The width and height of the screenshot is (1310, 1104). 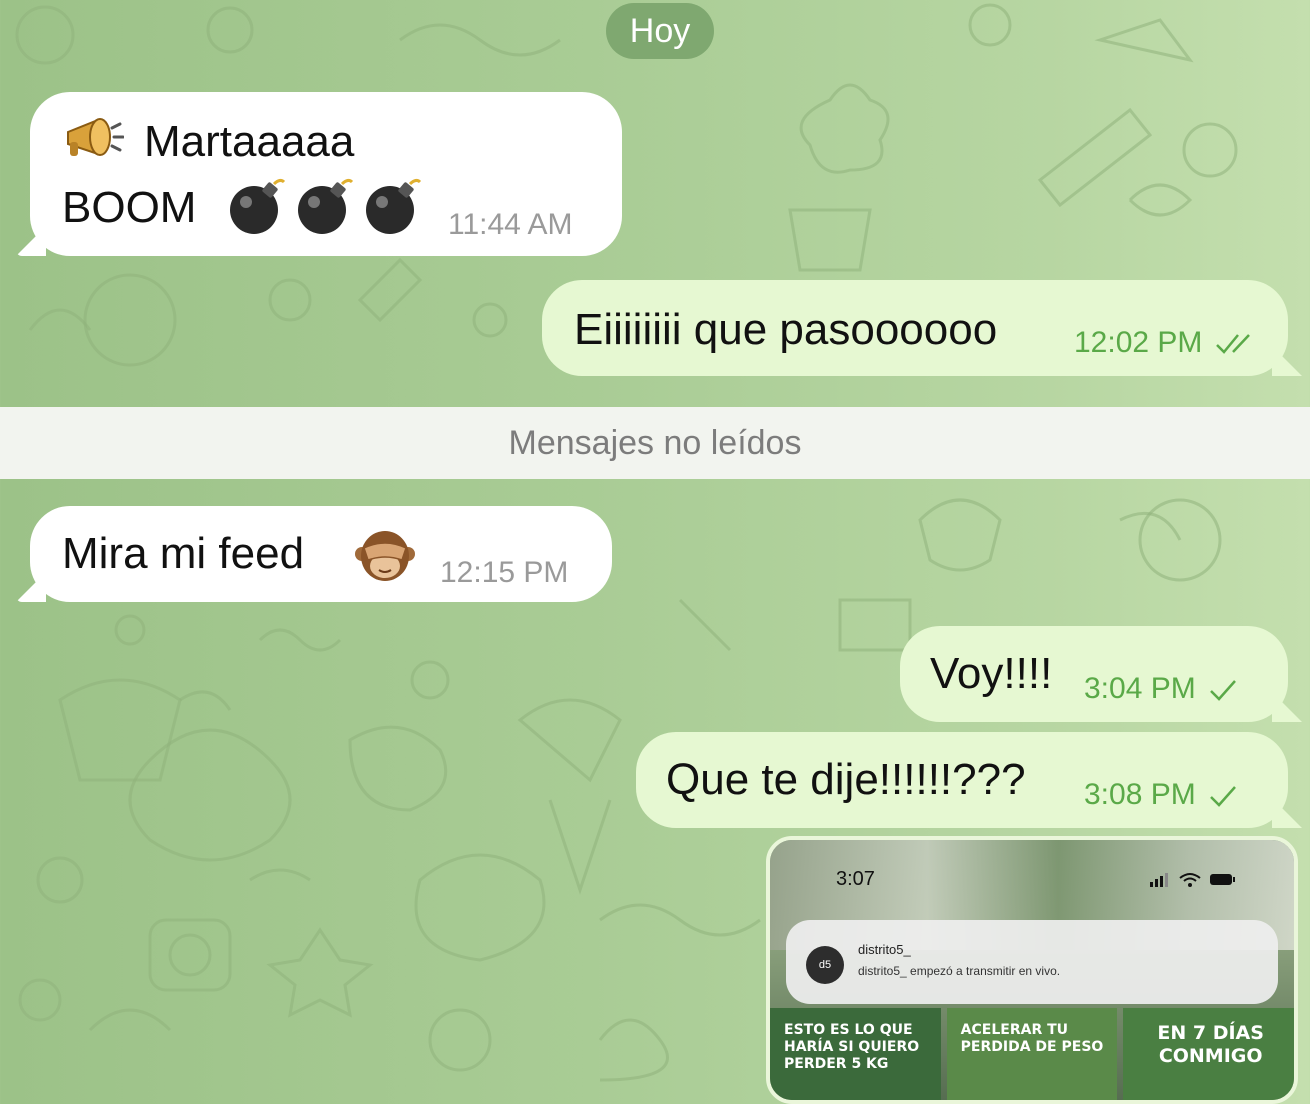 I want to click on message-bubble-incoming: Martaaaaa BOOM 11:44 AM, so click(x=326, y=174).